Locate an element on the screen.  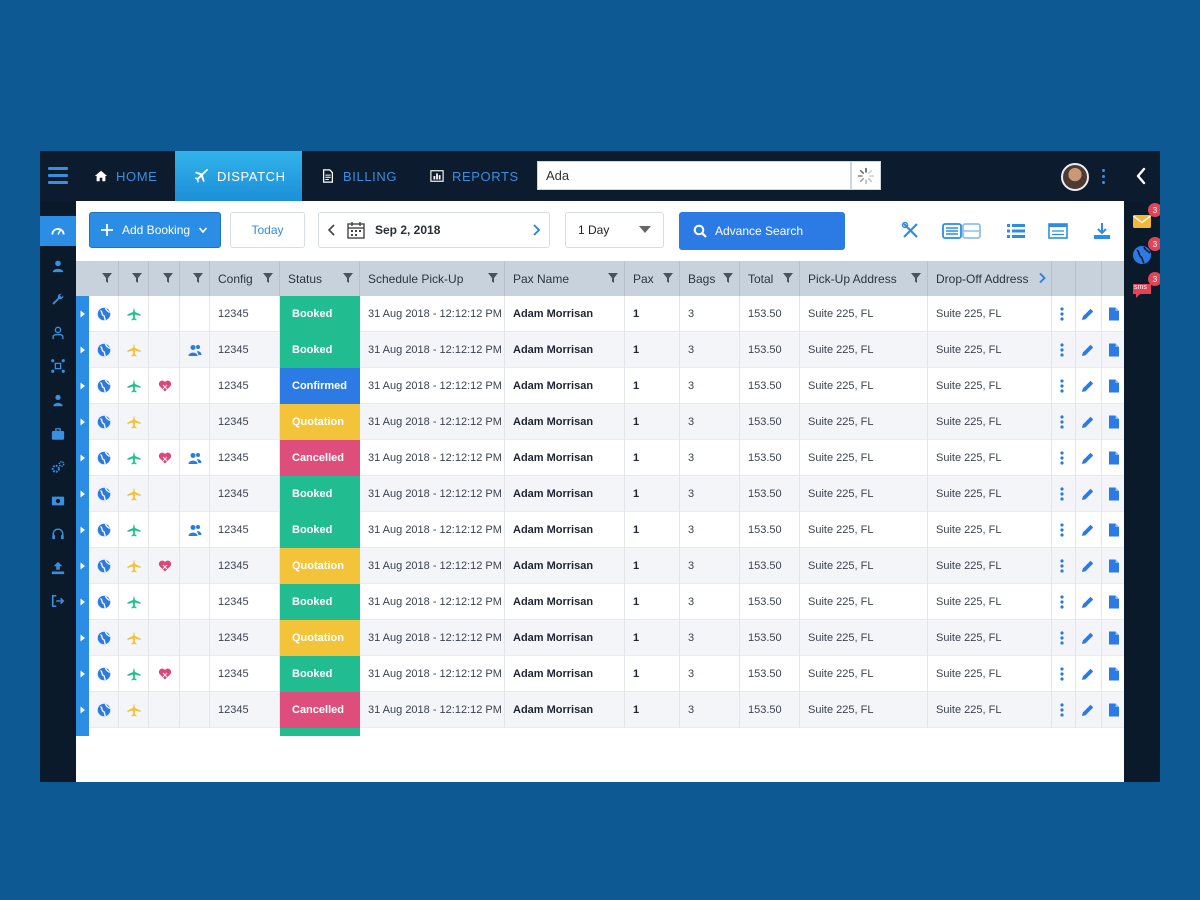
global-search-input: Ada is located at coordinates (694, 175).